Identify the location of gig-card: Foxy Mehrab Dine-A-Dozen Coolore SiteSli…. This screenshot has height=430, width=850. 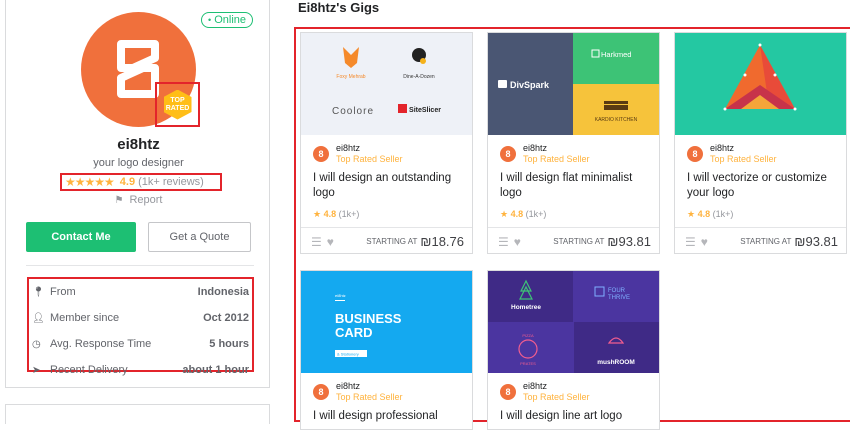
(386, 143).